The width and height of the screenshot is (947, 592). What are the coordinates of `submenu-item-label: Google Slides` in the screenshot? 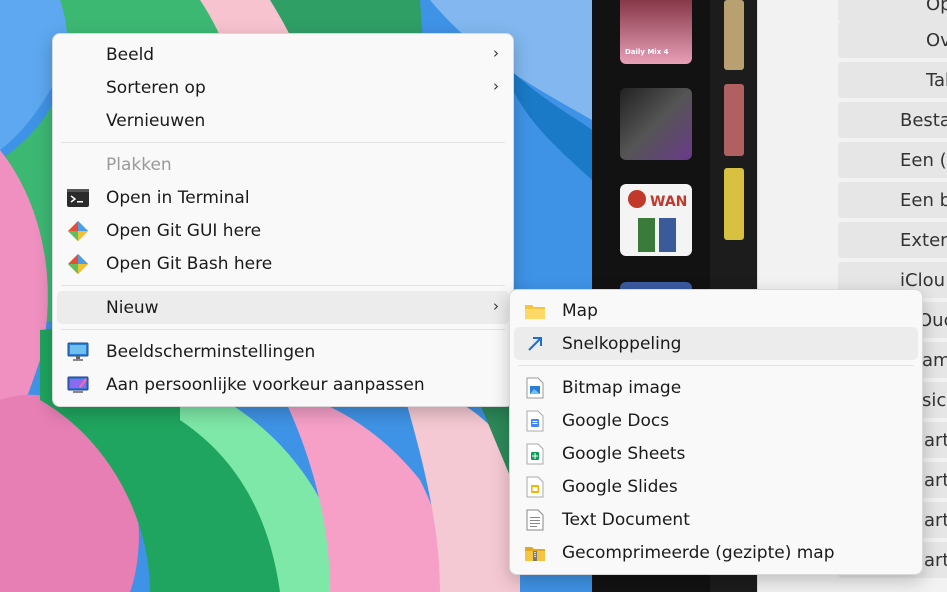 It's located at (620, 486).